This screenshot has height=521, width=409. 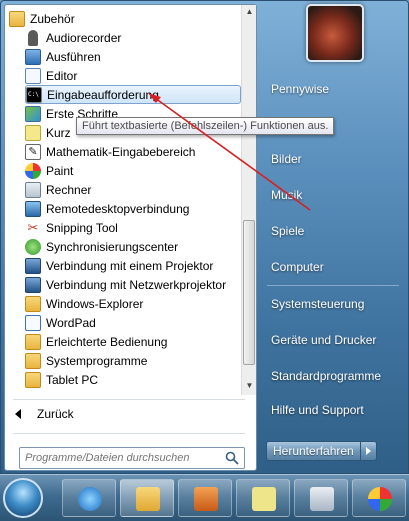 What do you see at coordinates (333, 285) in the screenshot?
I see `right-divider` at bounding box center [333, 285].